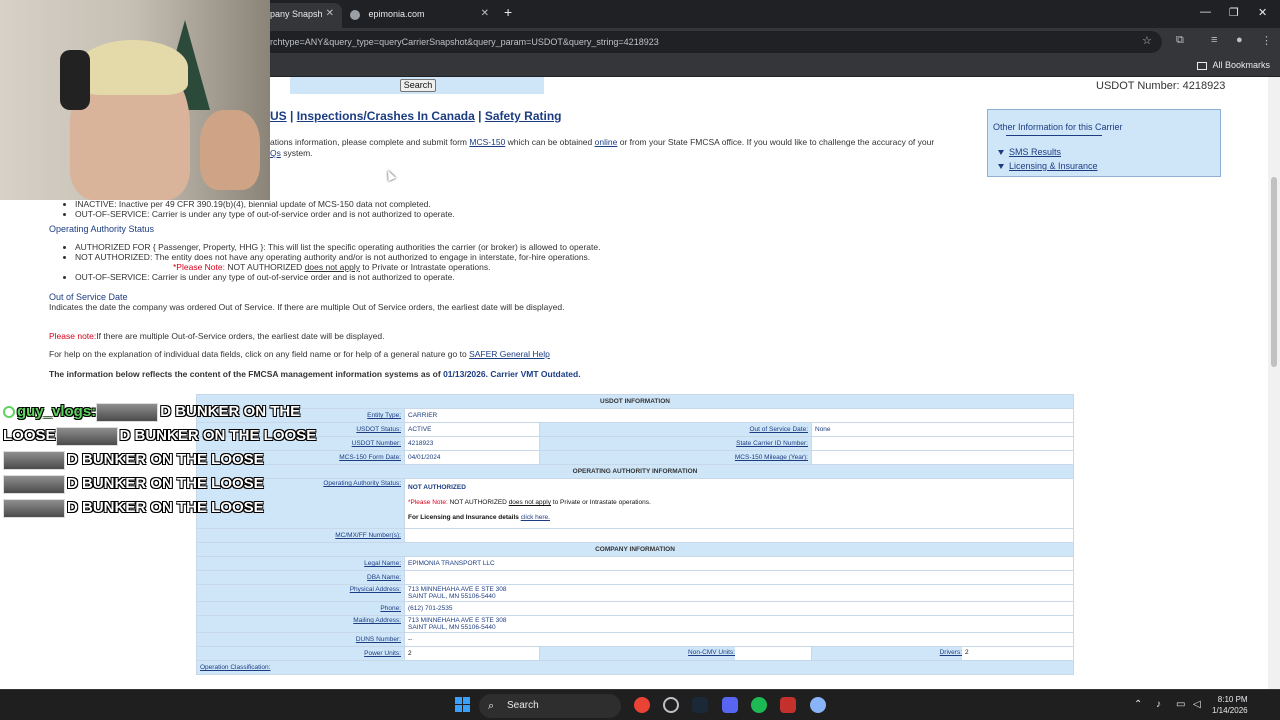 This screenshot has width=1280, height=720. What do you see at coordinates (730, 705) in the screenshot?
I see `discord-icon` at bounding box center [730, 705].